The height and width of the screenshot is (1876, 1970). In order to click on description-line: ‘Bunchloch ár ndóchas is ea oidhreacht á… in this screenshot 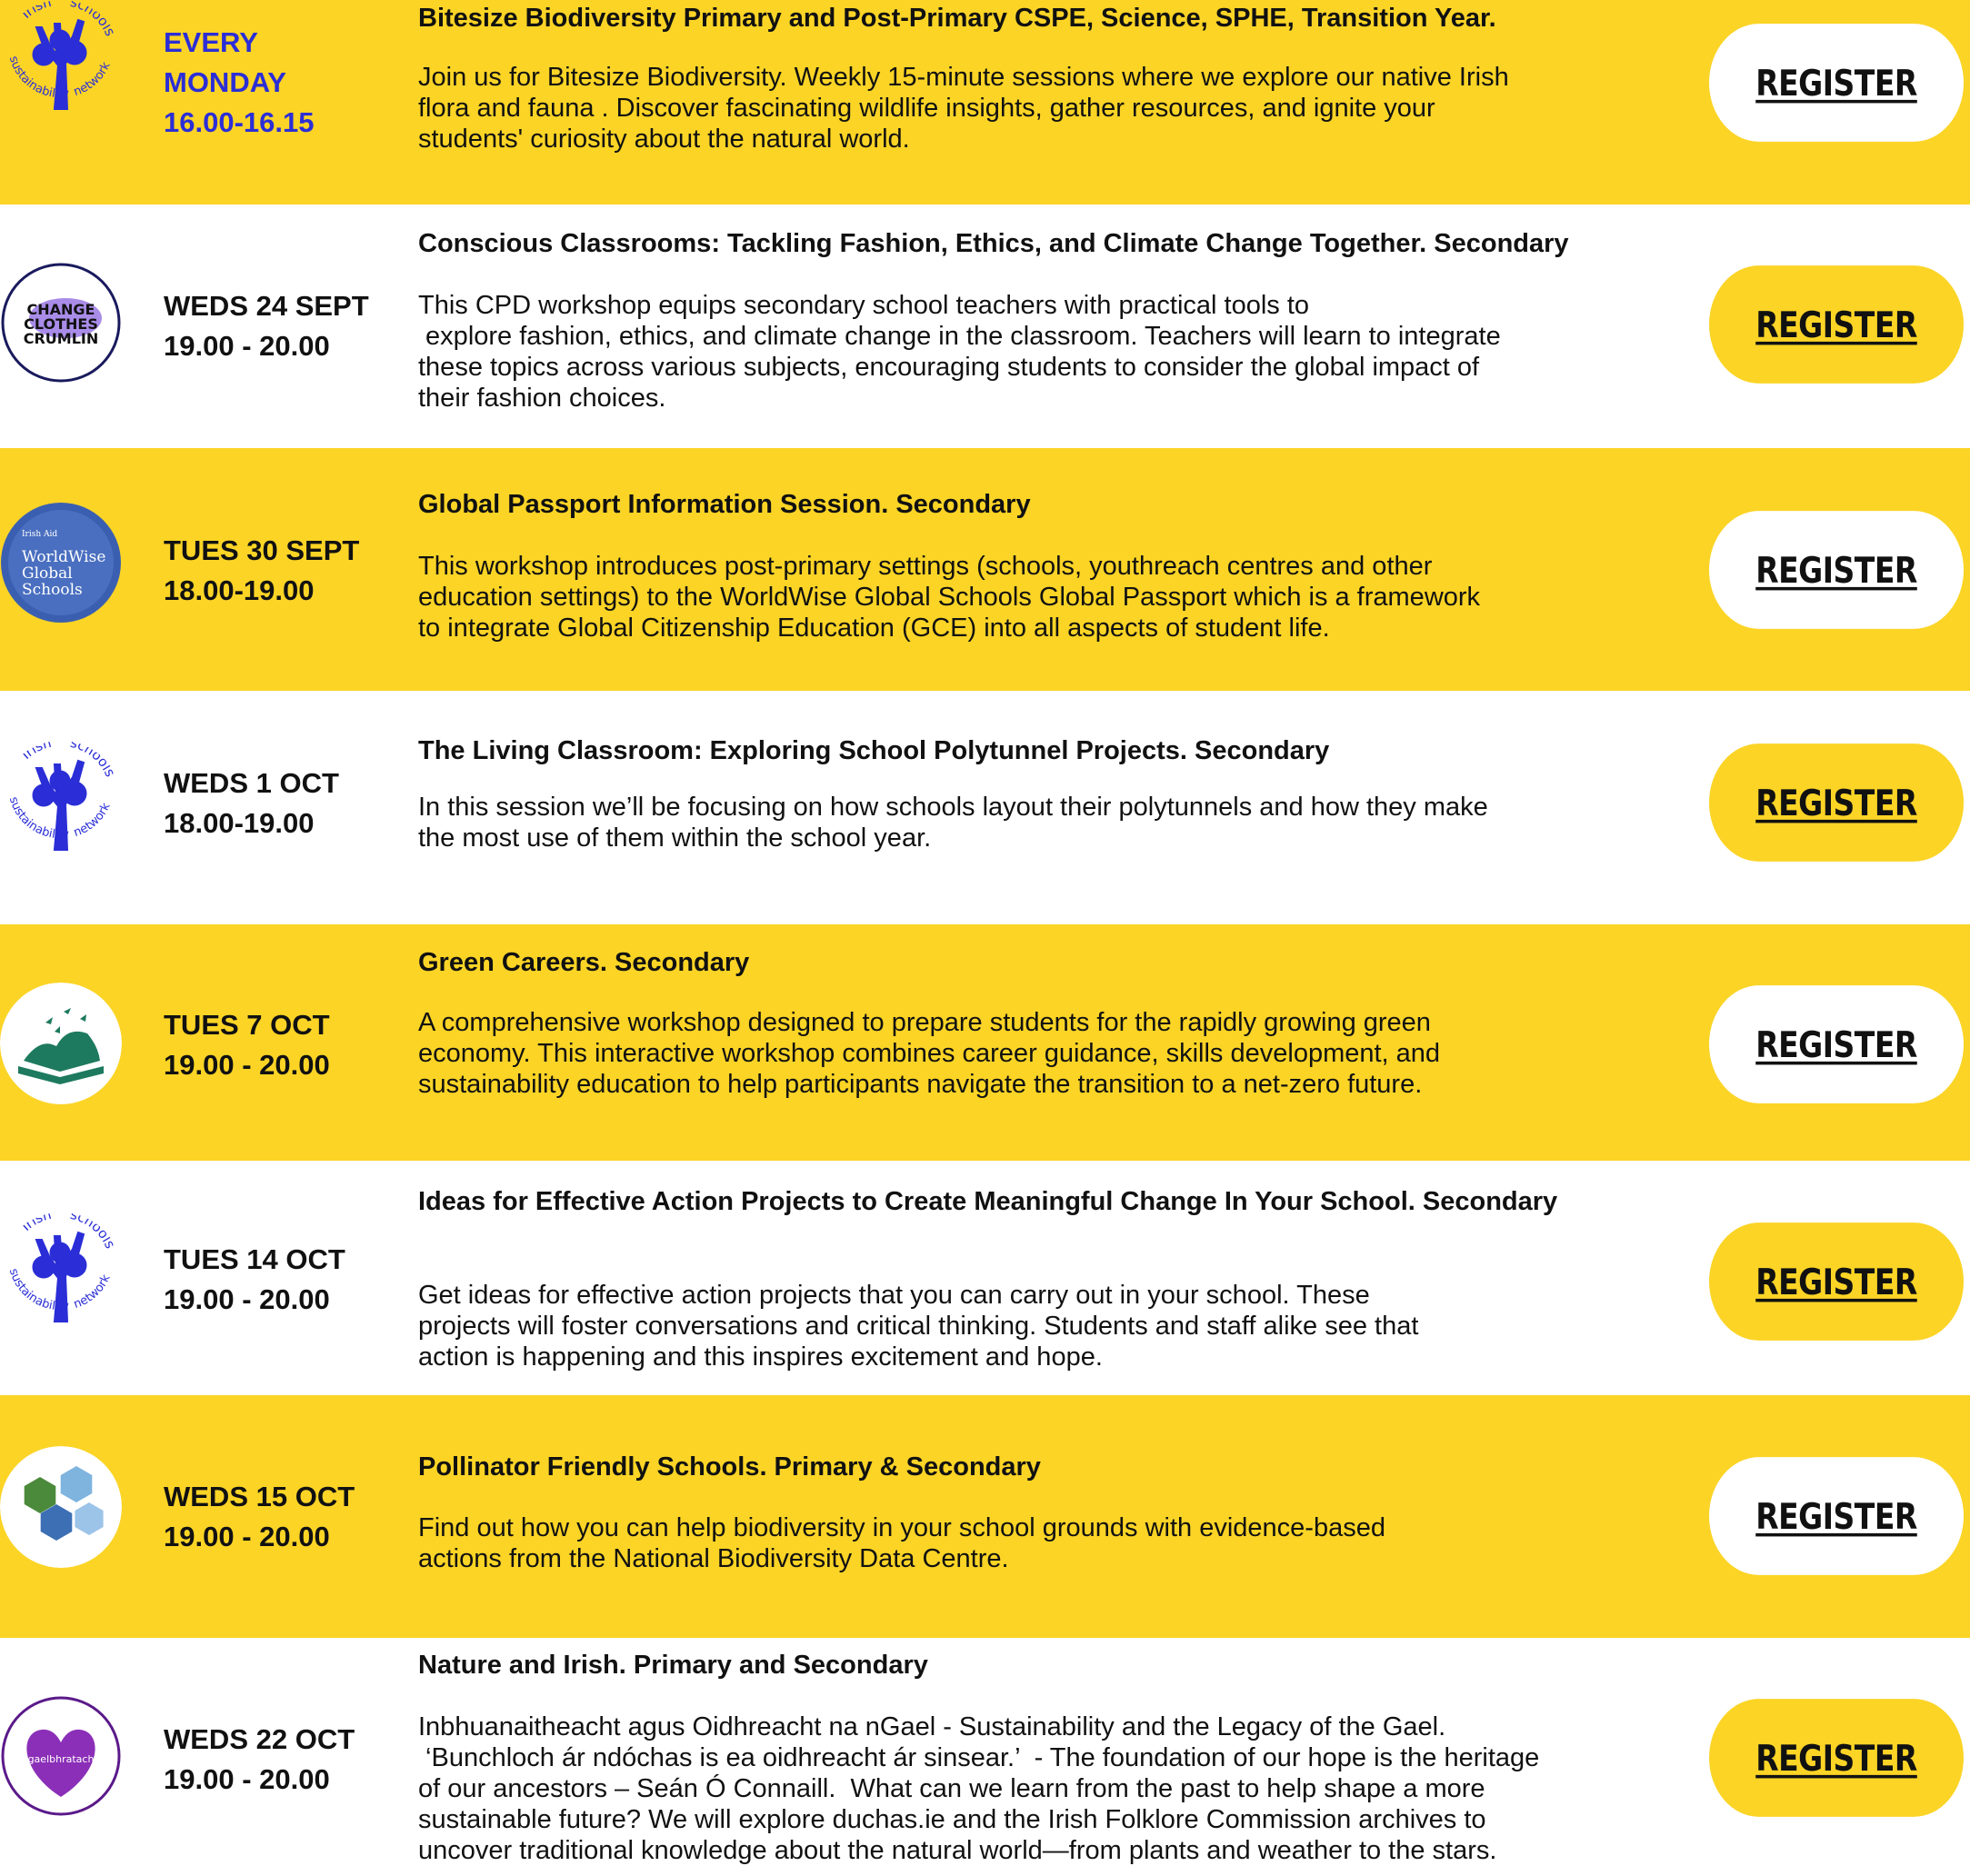, I will do `click(979, 1757)`.